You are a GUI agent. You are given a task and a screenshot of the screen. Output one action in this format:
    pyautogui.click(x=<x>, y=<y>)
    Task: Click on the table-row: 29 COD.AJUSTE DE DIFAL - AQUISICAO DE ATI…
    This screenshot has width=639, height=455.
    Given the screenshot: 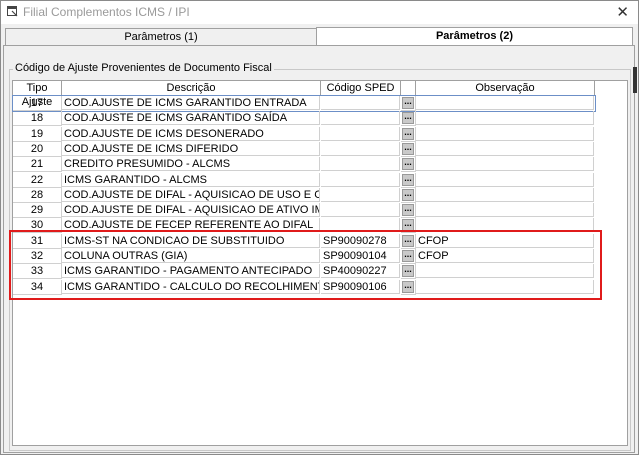 What is the action you would take?
    pyautogui.click(x=304, y=211)
    